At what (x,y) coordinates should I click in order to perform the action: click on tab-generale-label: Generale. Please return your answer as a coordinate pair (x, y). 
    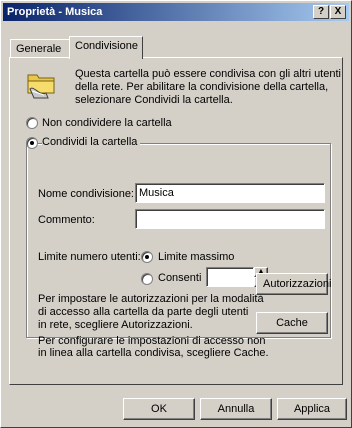
    Looking at the image, I should click on (39, 49).